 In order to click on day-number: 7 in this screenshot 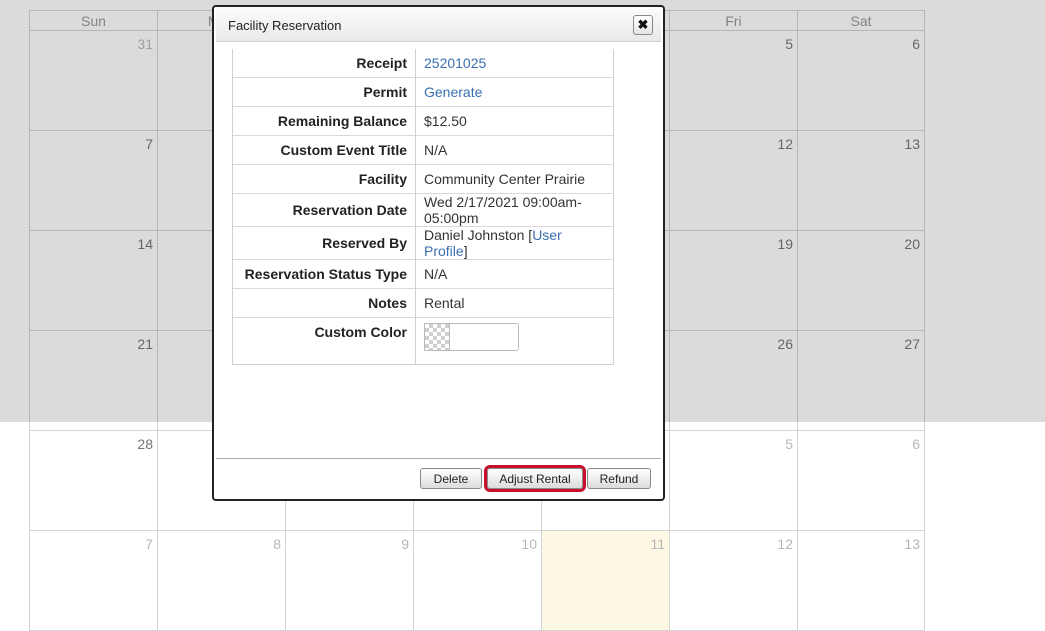, I will do `click(149, 544)`.